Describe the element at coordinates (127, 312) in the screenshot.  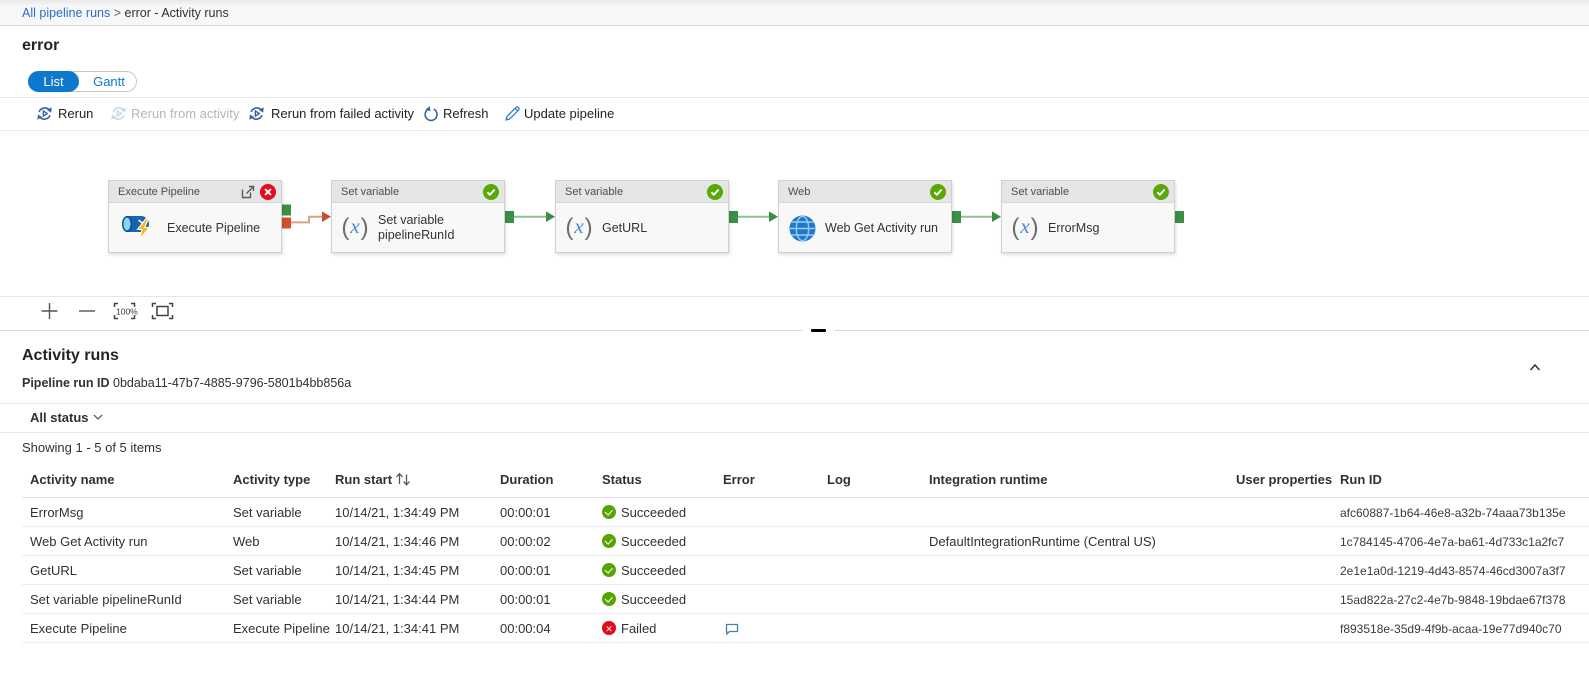
I see `svg-text: 100%` at that location.